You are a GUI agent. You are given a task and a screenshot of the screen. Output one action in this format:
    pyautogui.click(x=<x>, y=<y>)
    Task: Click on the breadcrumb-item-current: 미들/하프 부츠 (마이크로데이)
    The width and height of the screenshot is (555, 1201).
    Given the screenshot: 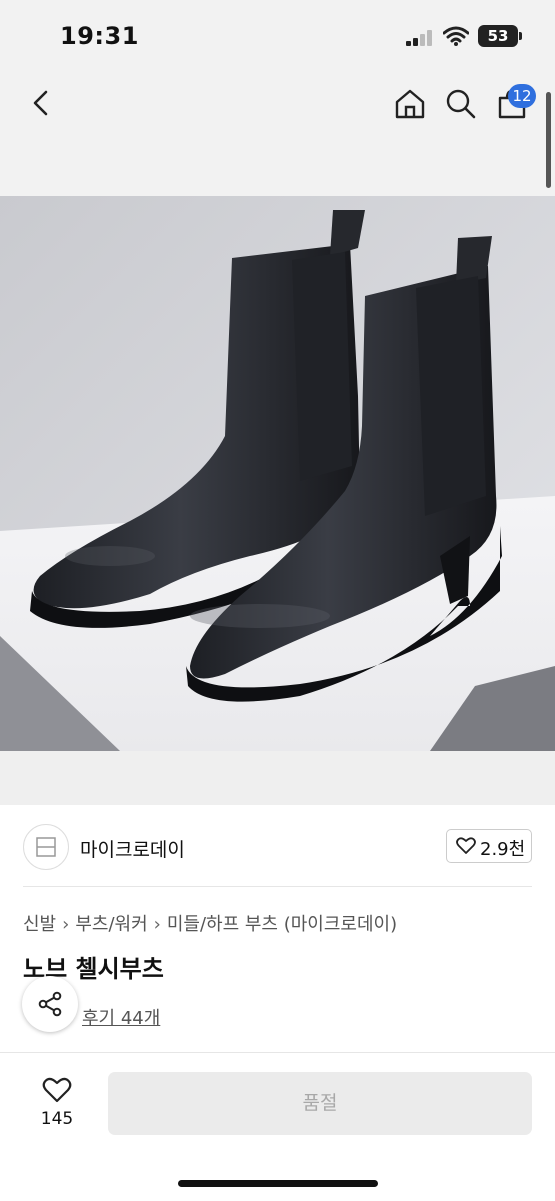 What is the action you would take?
    pyautogui.click(x=282, y=923)
    